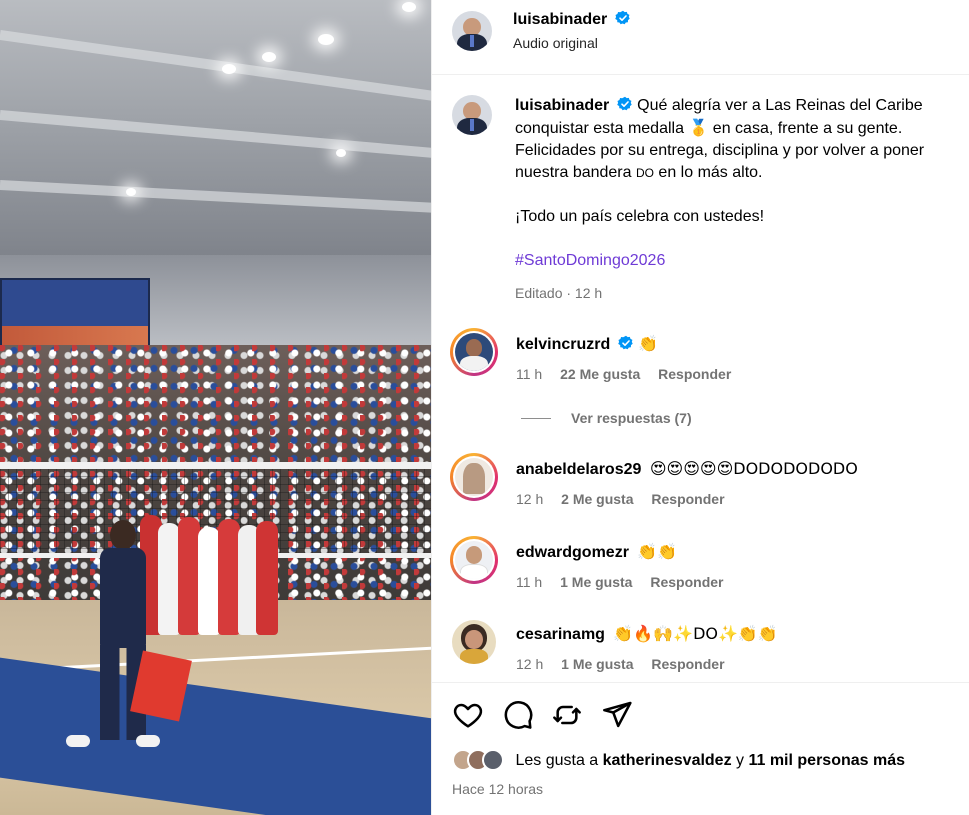 The width and height of the screenshot is (969, 815). I want to click on caption-username: luisabinader, so click(562, 105).